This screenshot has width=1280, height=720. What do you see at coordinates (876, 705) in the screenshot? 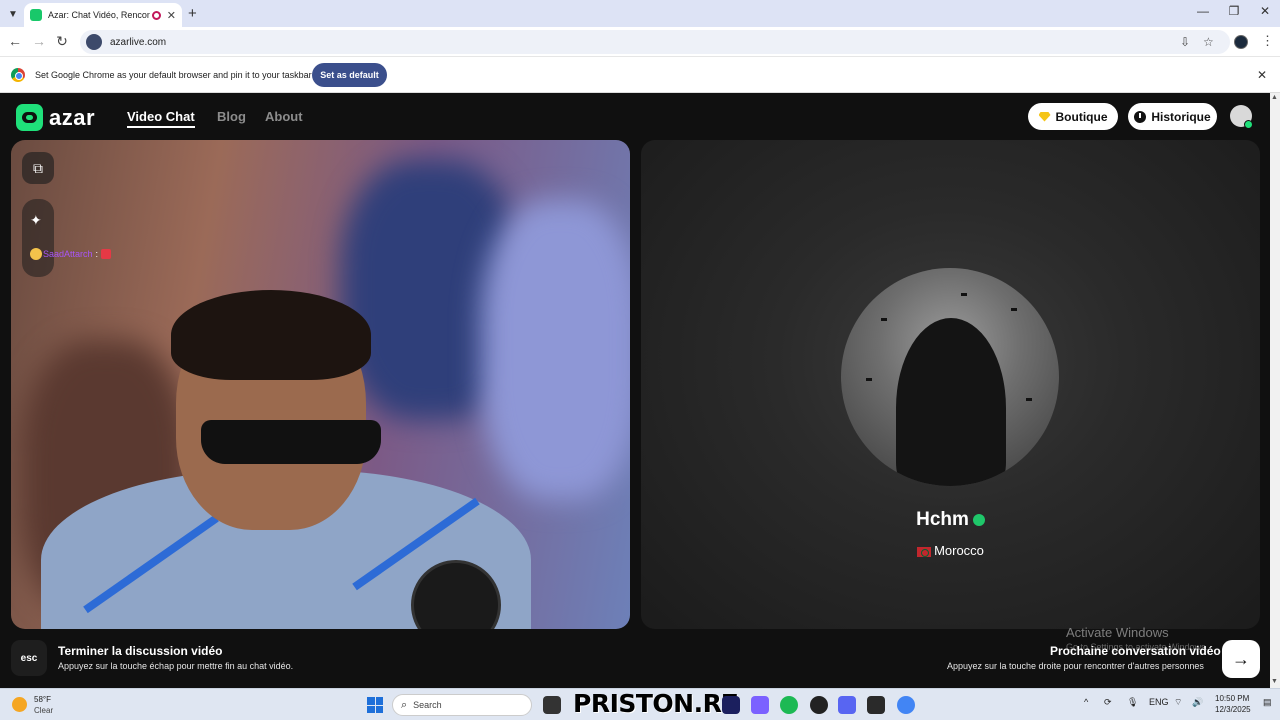
I see `epic-games-icon` at bounding box center [876, 705].